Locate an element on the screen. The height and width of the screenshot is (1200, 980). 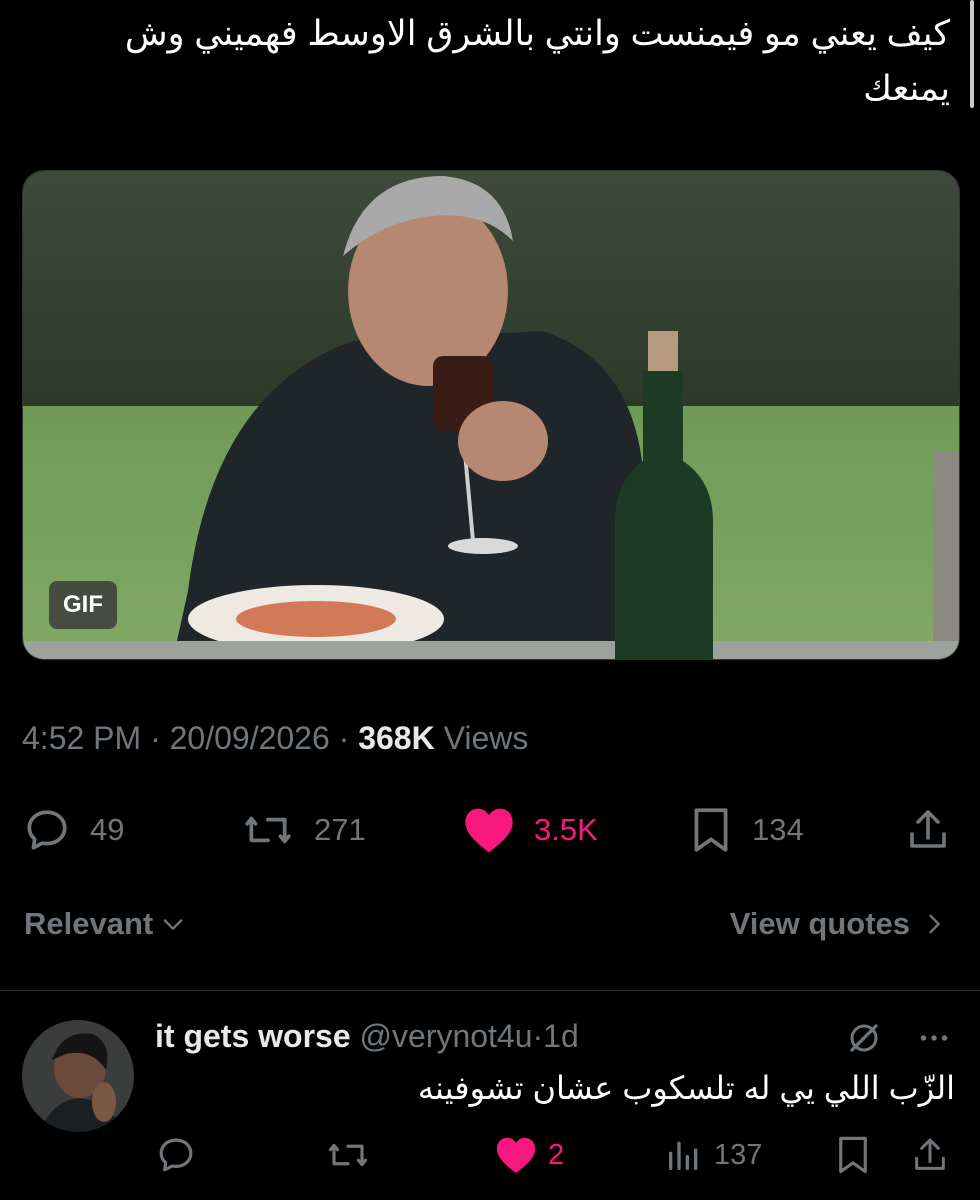
reply-bookmark-button is located at coordinates (853, 1155).